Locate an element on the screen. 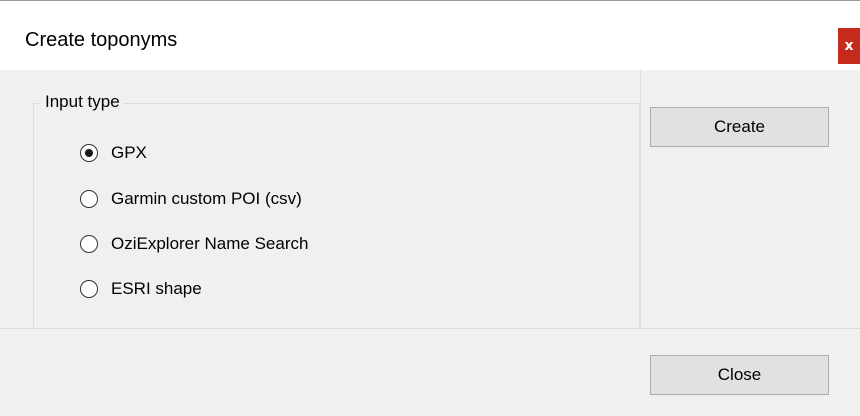 This screenshot has height=416, width=860. radio-garmin-custom-poi: Garmin custom POI (csv) is located at coordinates (191, 199).